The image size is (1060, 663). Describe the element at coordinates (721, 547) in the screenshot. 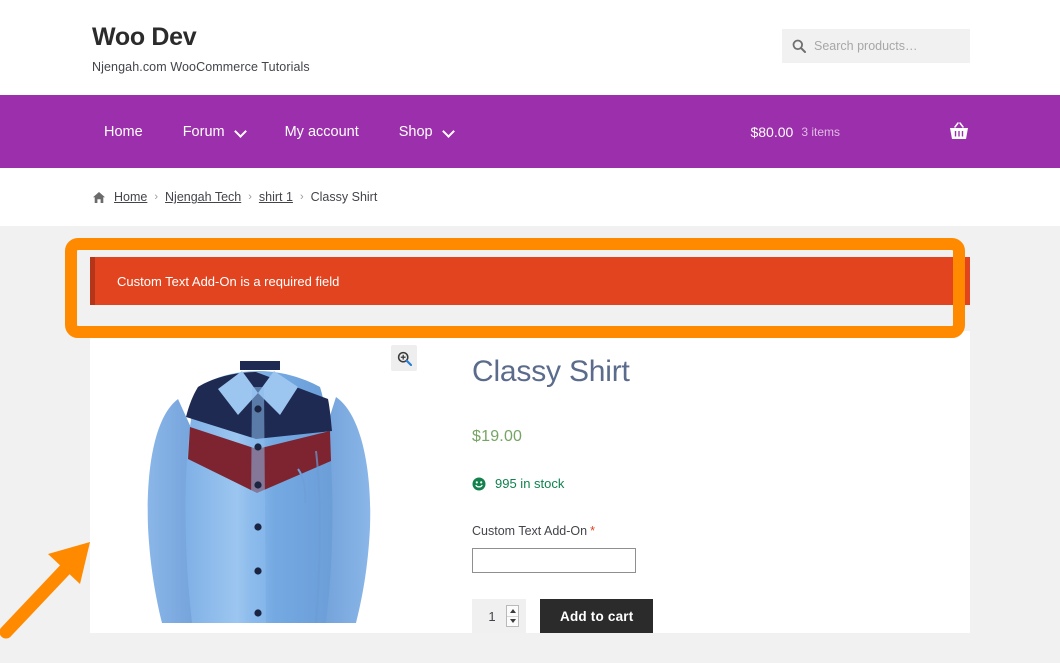

I see `custom-text-addon-field-group: Custom Text Add-On *` at that location.